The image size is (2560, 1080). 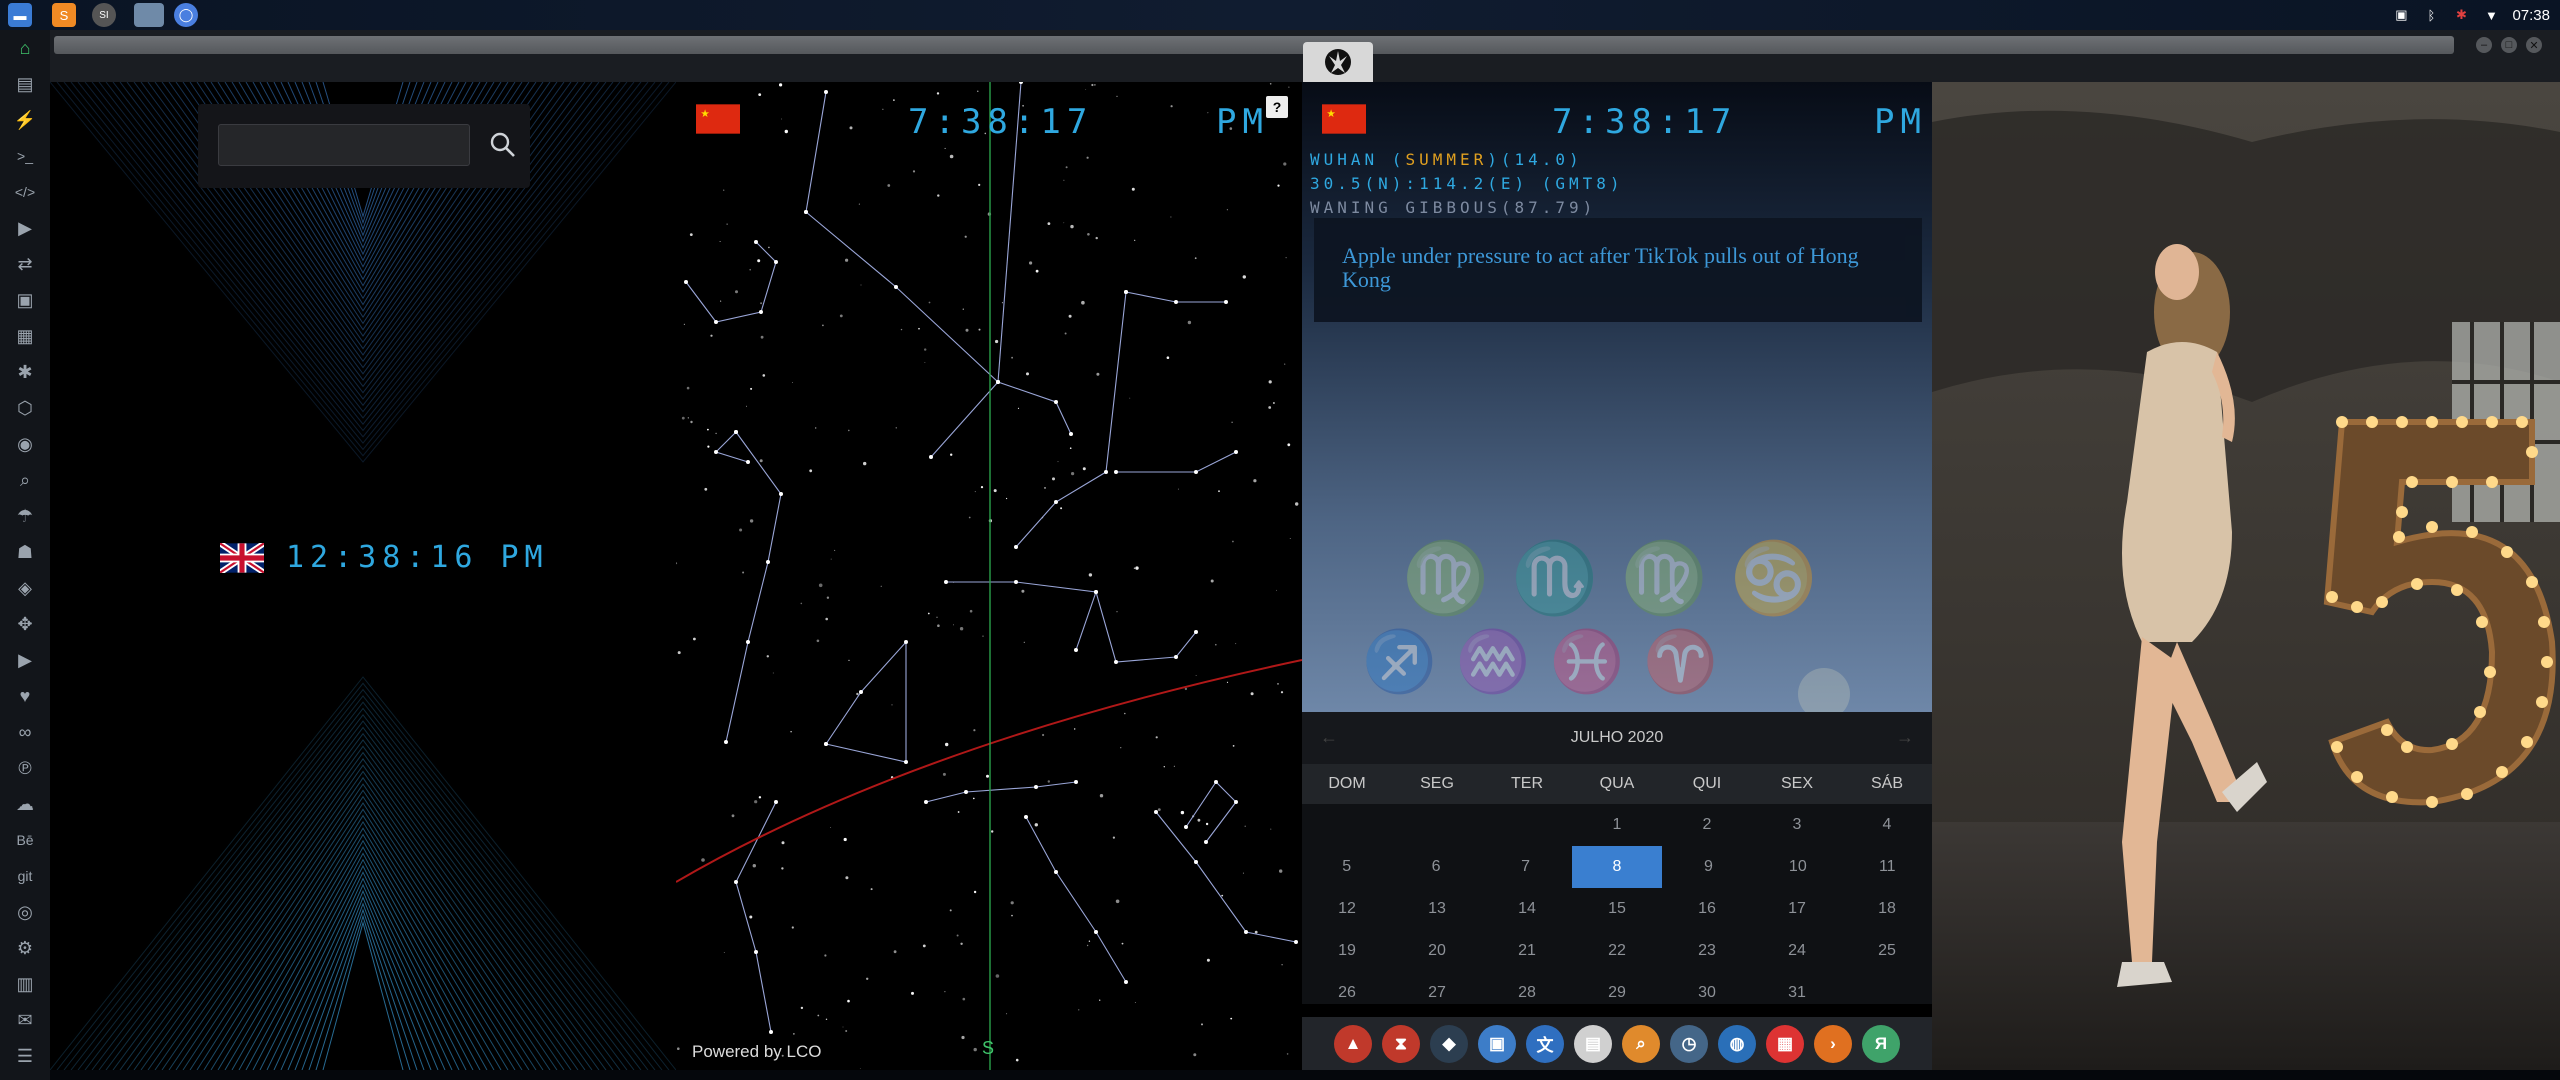 What do you see at coordinates (25, 876) in the screenshot?
I see `git-icon: git` at bounding box center [25, 876].